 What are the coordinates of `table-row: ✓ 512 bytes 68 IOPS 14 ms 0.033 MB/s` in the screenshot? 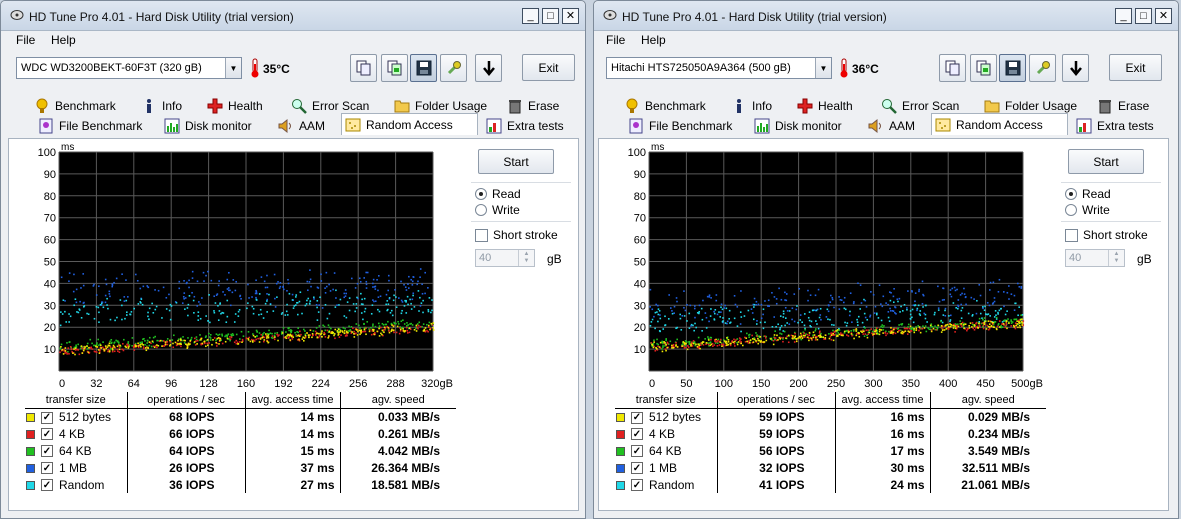 It's located at (240, 416).